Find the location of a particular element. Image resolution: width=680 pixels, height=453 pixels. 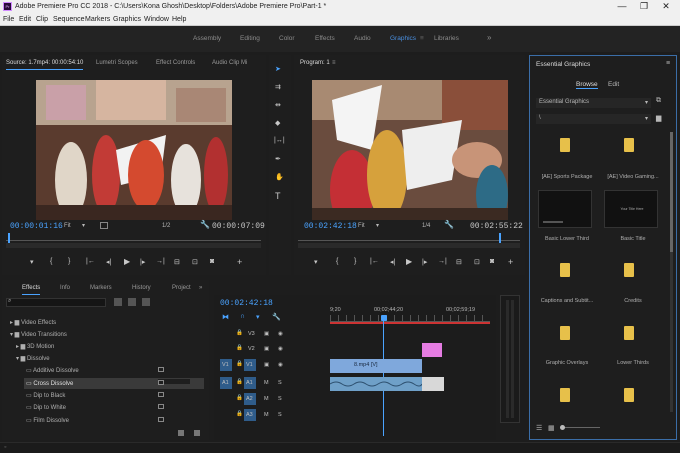

tree-row-dip-to-white: ▭ Dip to White is located at coordinates (46, 407).